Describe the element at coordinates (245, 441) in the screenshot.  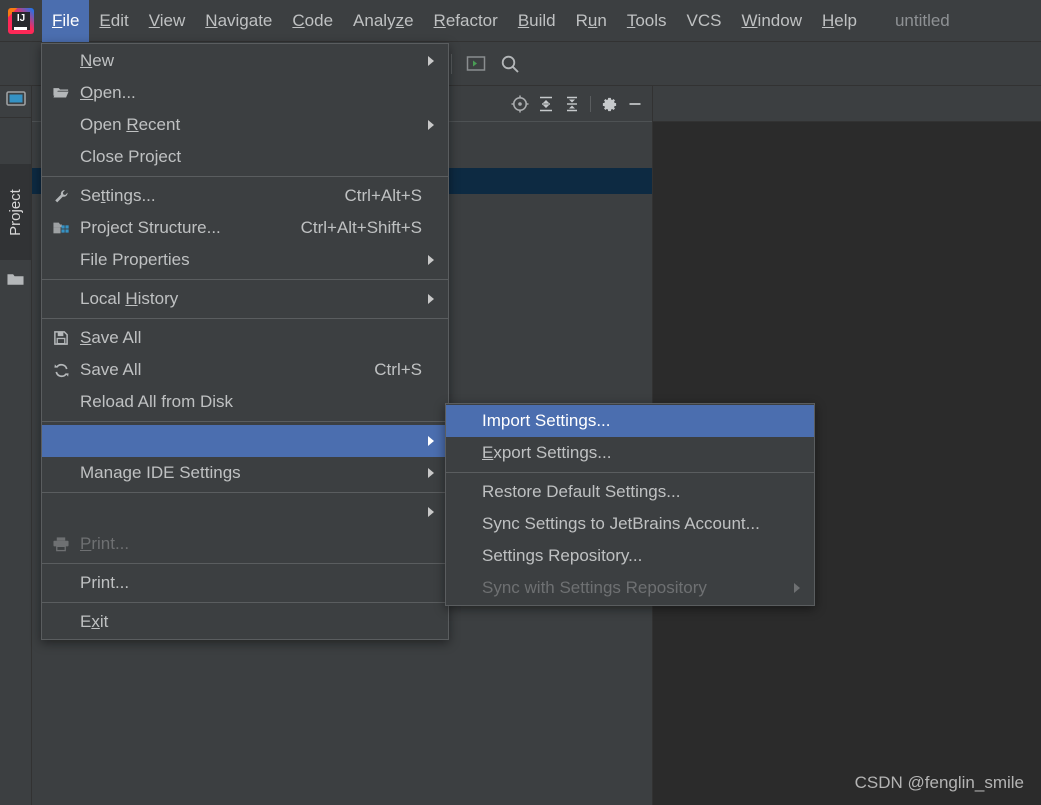
I see `menu-item-manage-ide-settings` at that location.